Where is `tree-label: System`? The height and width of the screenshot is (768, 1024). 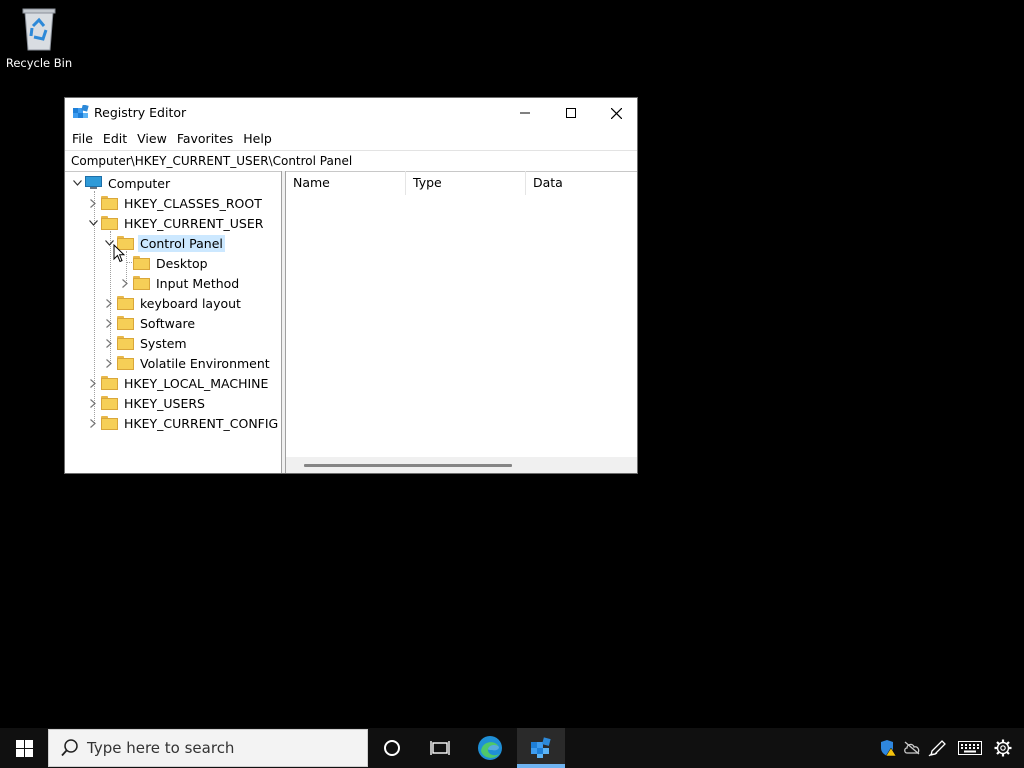
tree-label: System is located at coordinates (163, 343).